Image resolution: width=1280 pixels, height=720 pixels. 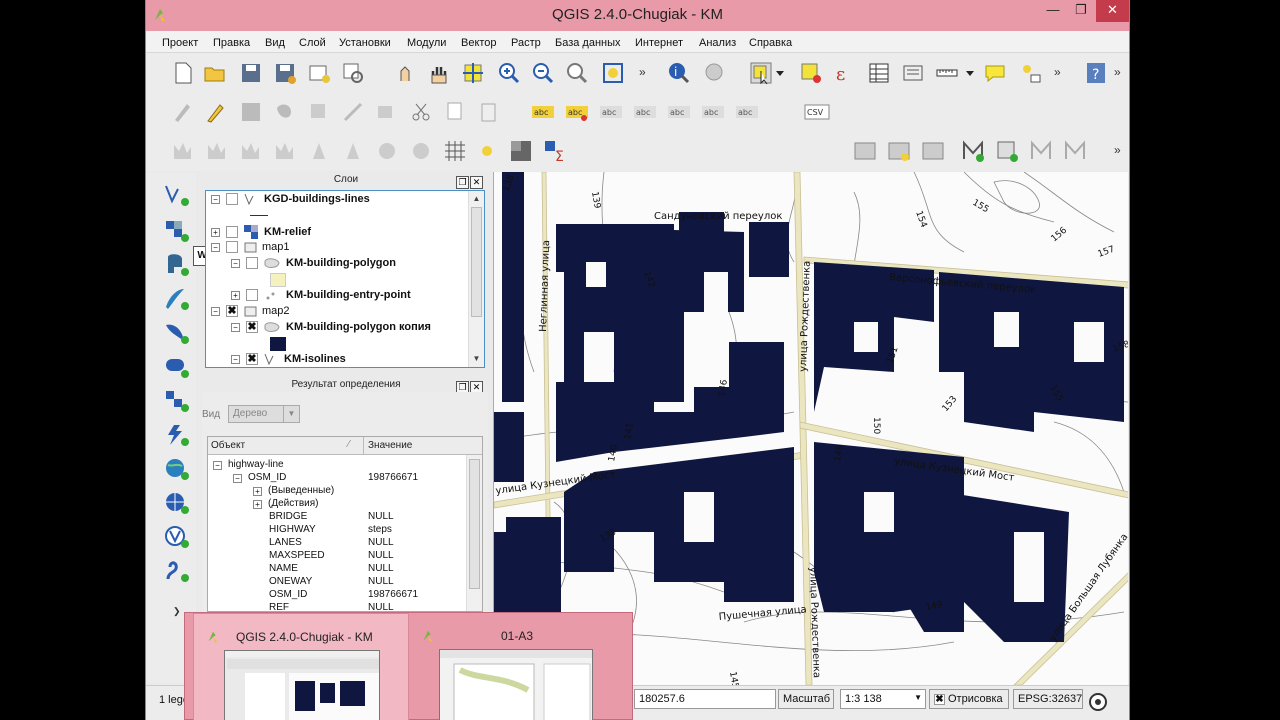 I want to click on add-spatialite-layer-icon, so click(x=177, y=299).